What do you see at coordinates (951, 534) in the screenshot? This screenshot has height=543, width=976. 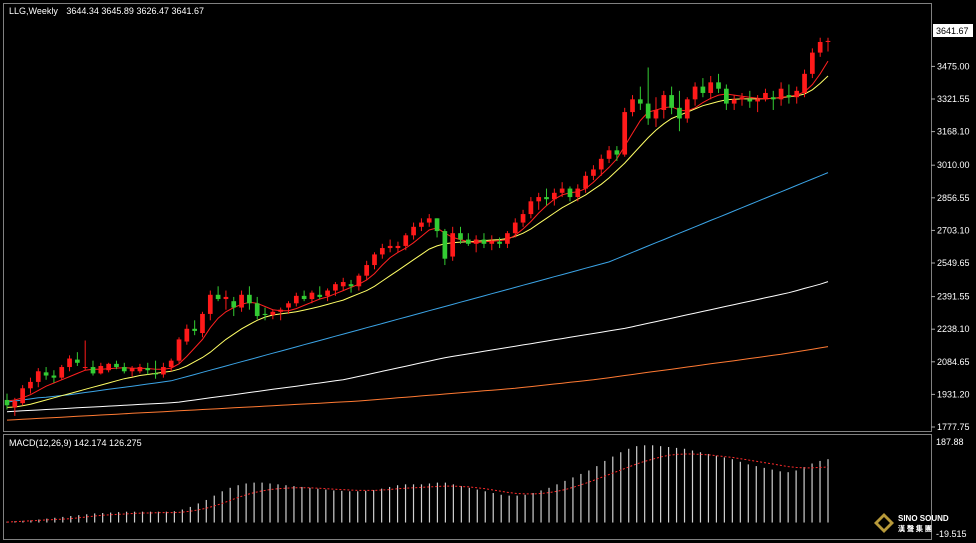 I see `macd-bottom-tick: -19.515` at bounding box center [951, 534].